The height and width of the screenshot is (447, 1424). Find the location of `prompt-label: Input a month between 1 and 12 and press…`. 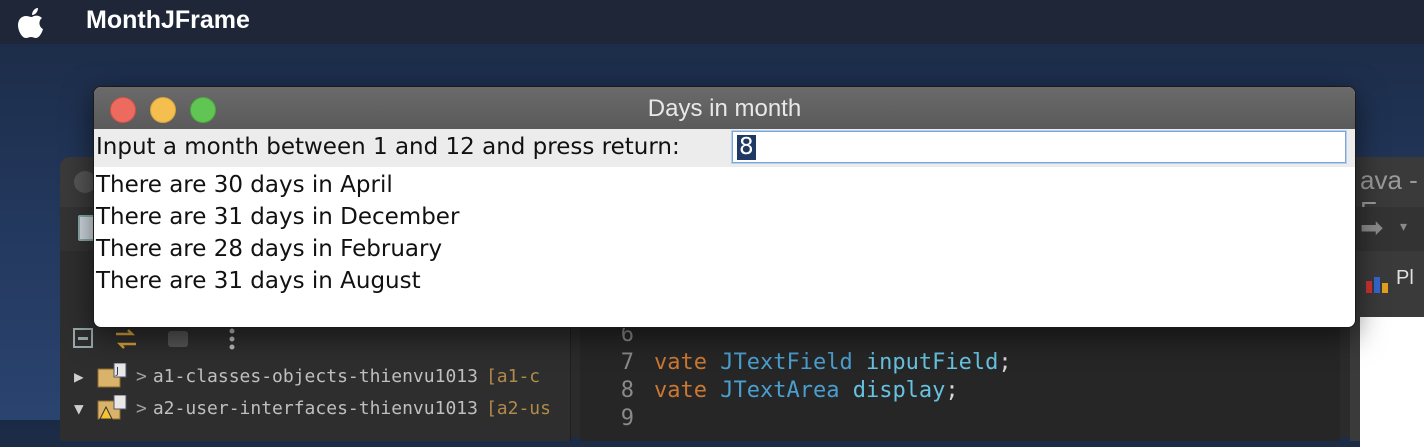

prompt-label: Input a month between 1 and 12 and press… is located at coordinates (388, 147).